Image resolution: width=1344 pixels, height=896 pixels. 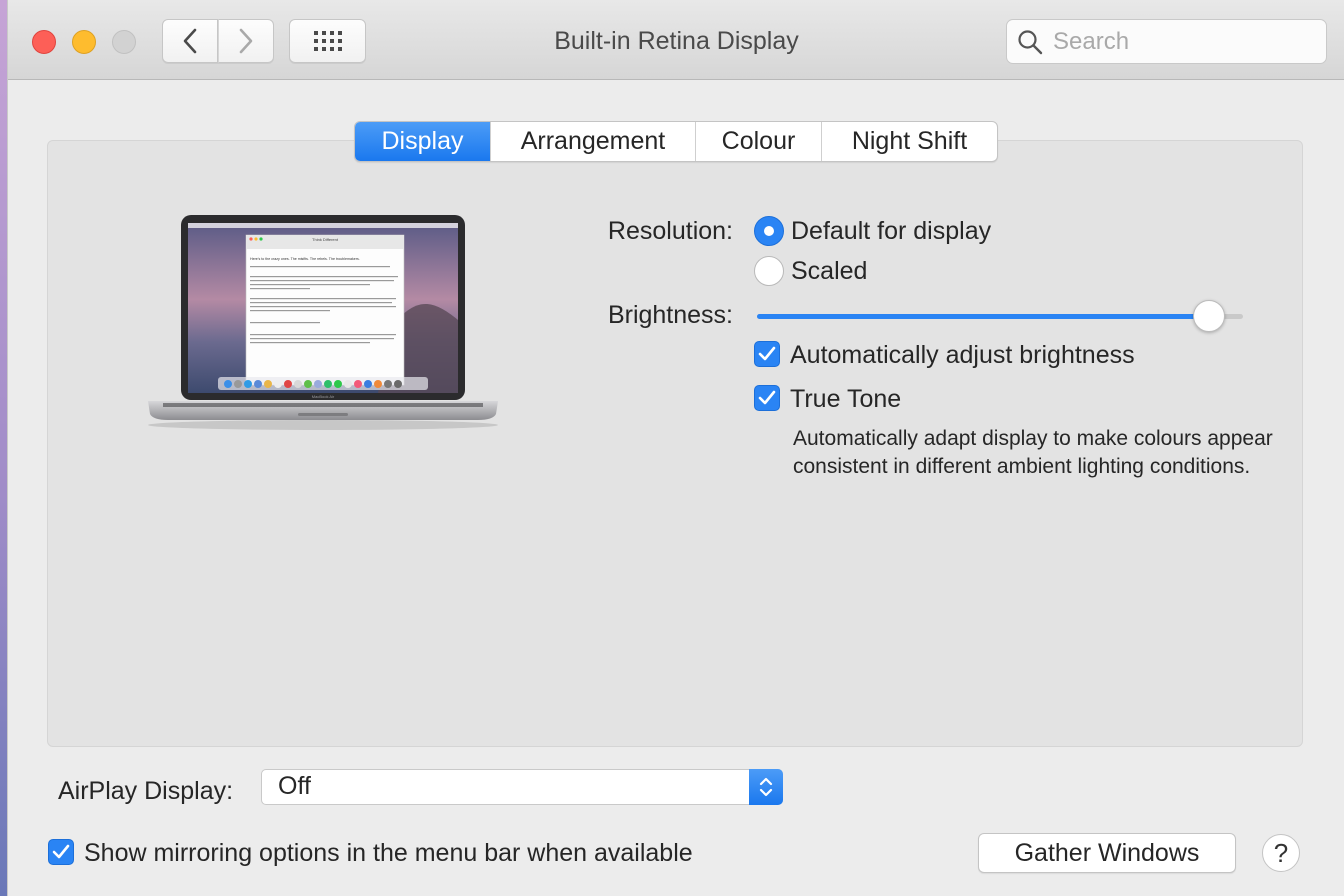 What do you see at coordinates (1281, 853) in the screenshot?
I see `help-button: ?` at bounding box center [1281, 853].